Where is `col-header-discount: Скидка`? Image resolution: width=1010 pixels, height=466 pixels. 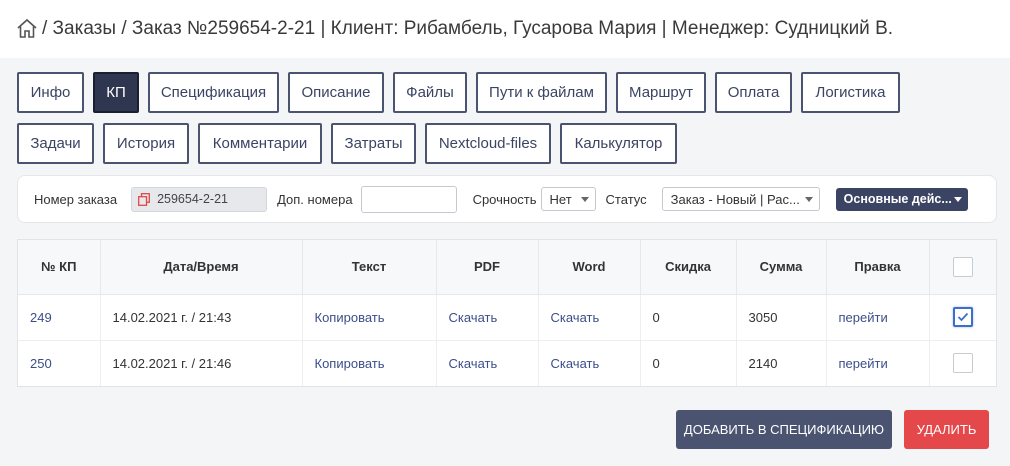
col-header-discount: Скидка is located at coordinates (688, 267).